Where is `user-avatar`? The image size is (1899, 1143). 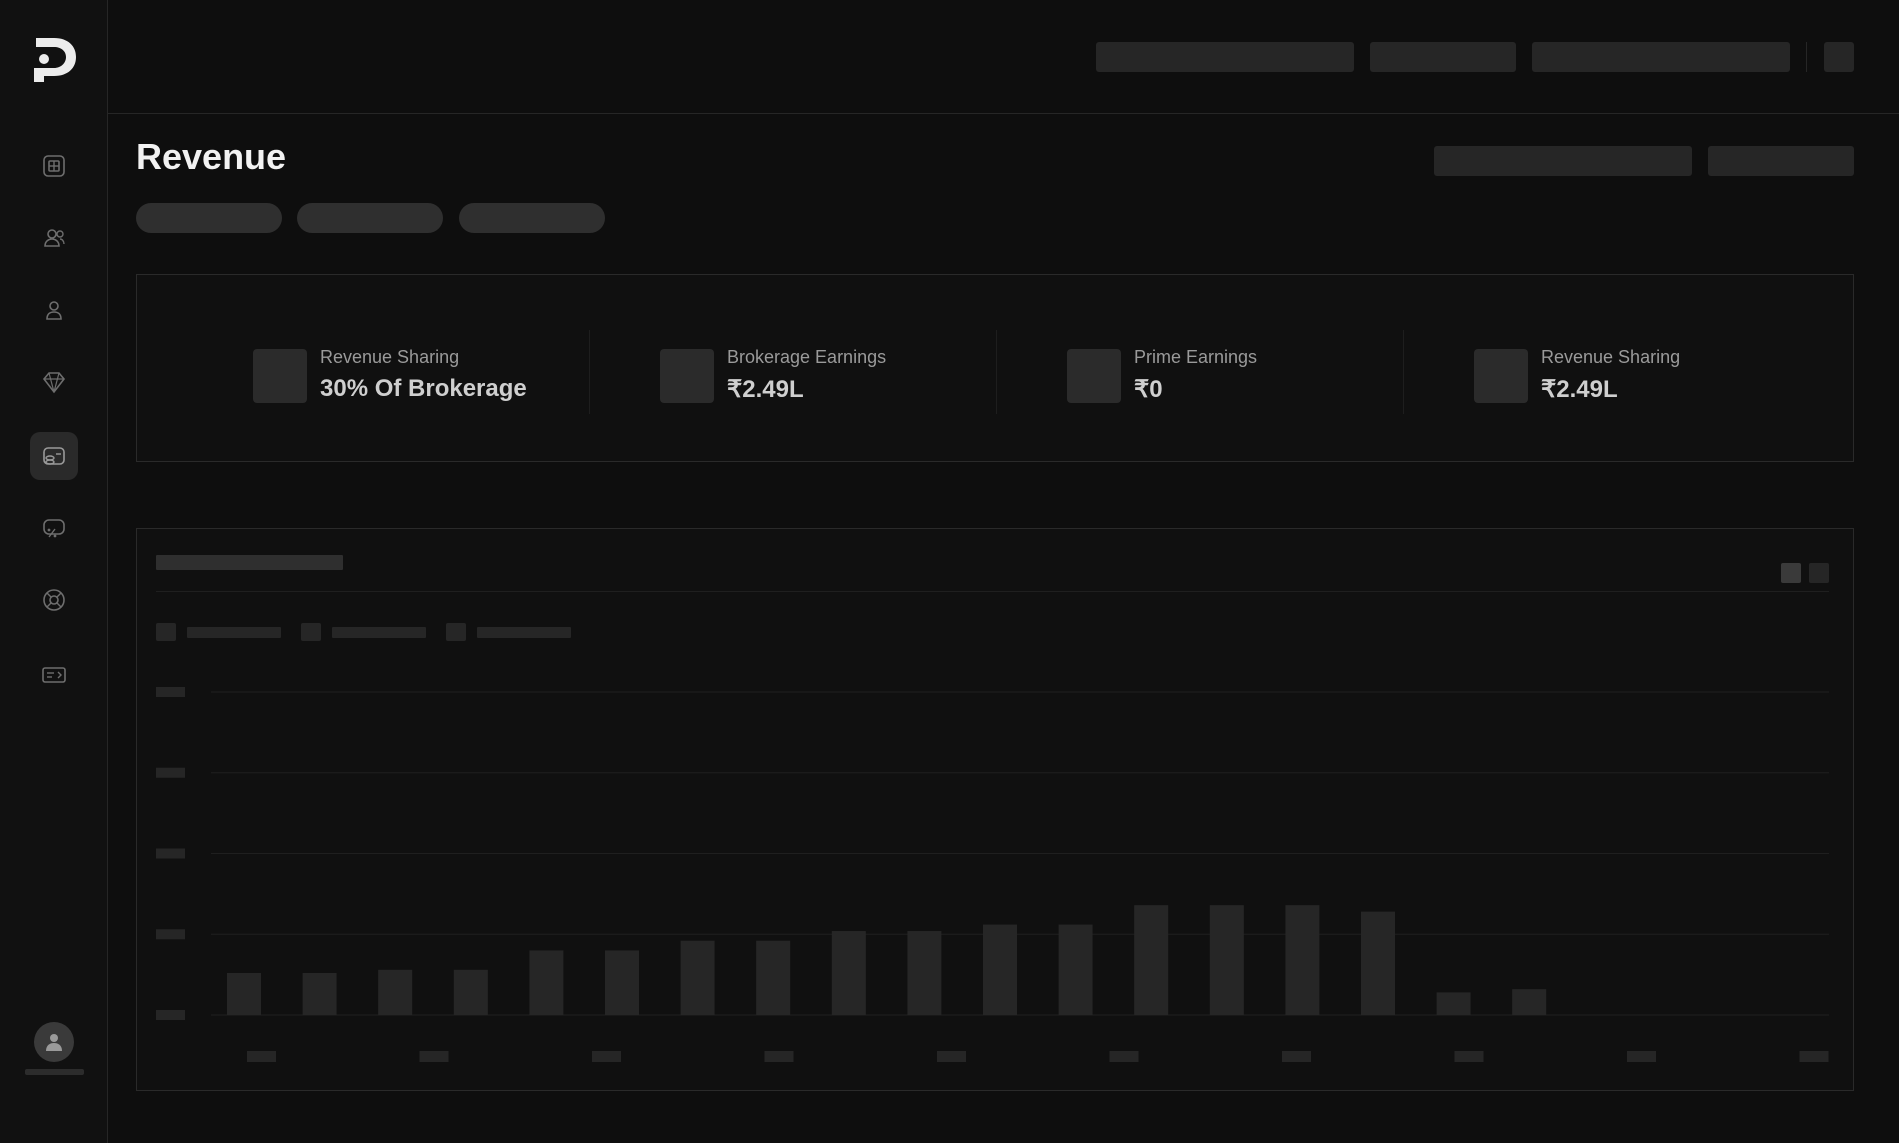 user-avatar is located at coordinates (54, 1042).